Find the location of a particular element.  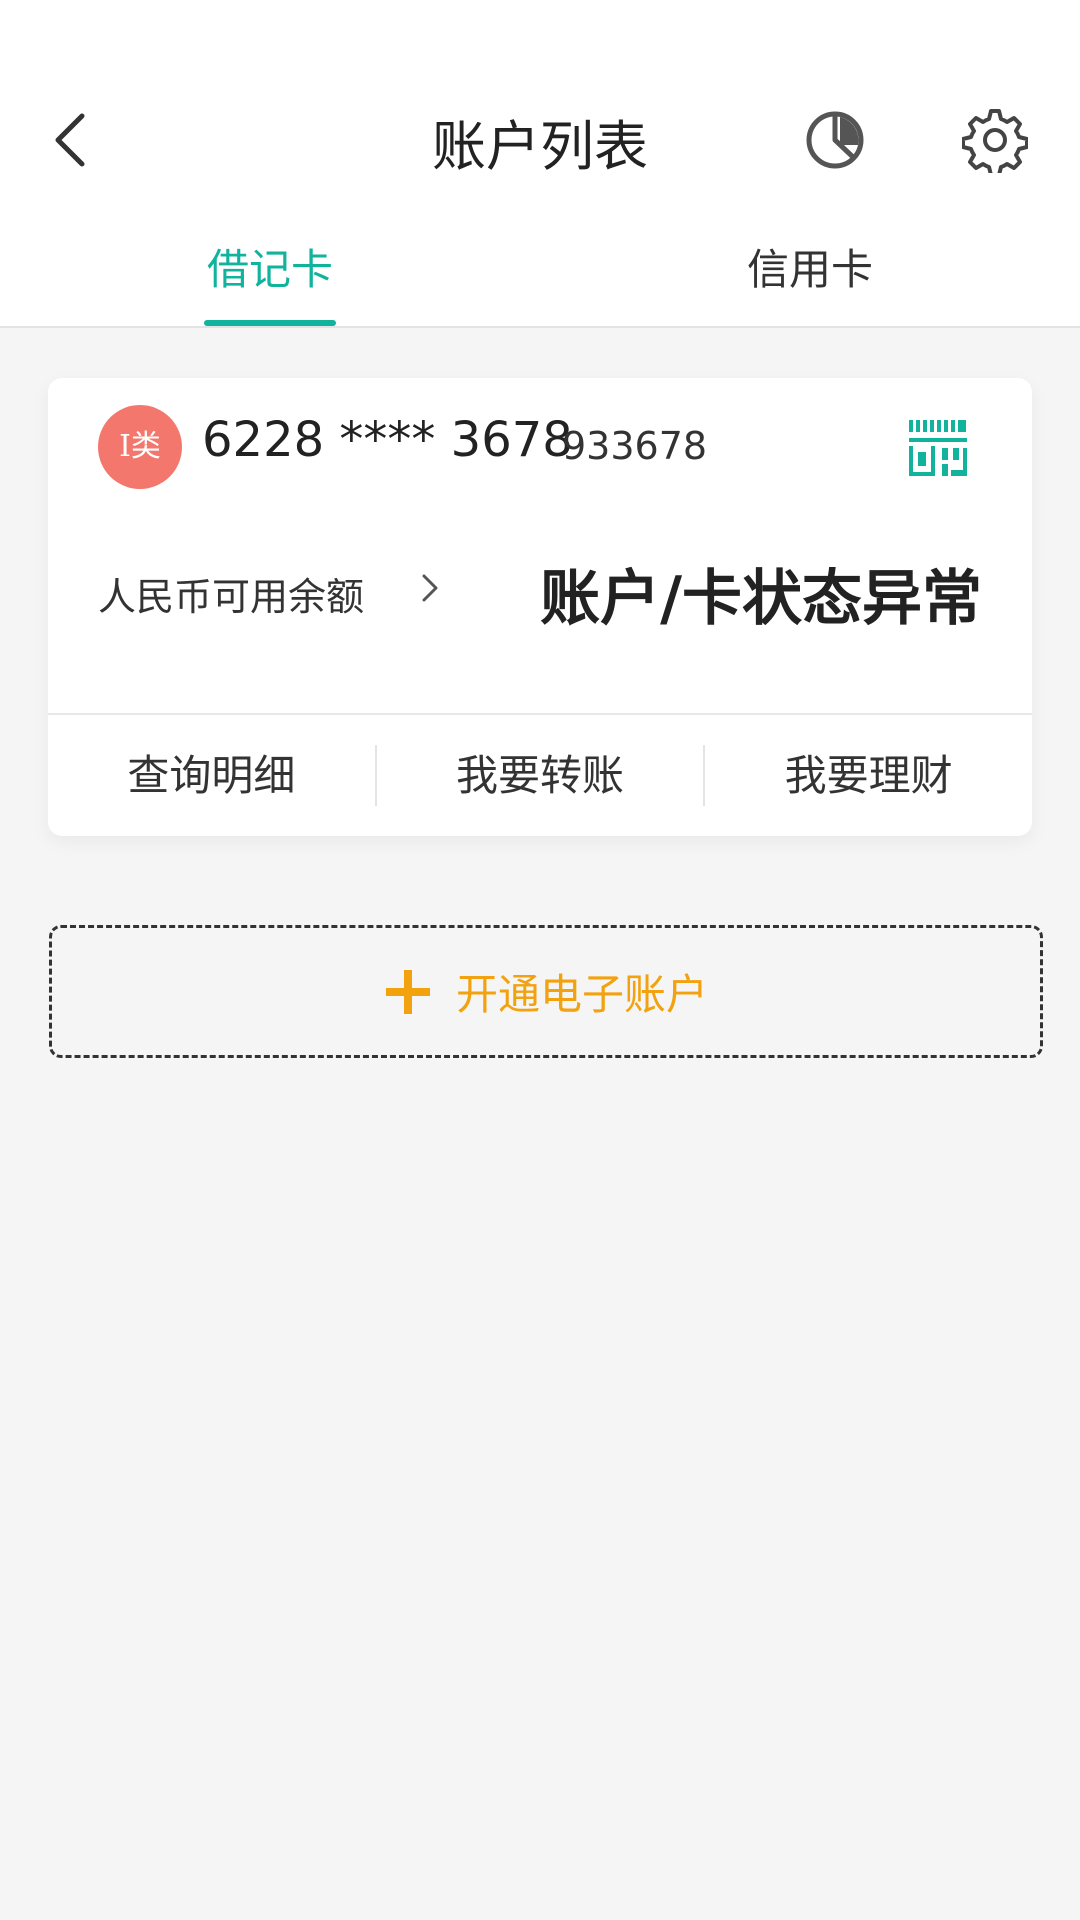

open-e-account-label: 开通电子账户 is located at coordinates (581, 994).